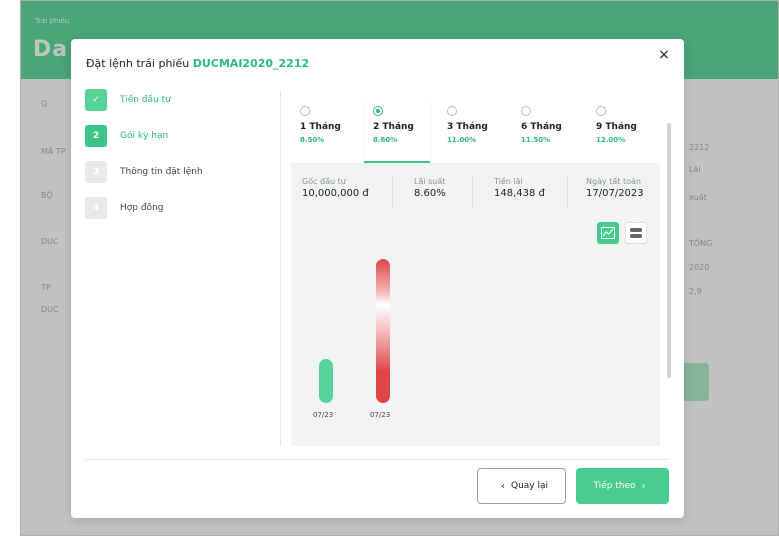 This screenshot has width=779, height=536. I want to click on interest-value: 148,438 đ, so click(519, 193).